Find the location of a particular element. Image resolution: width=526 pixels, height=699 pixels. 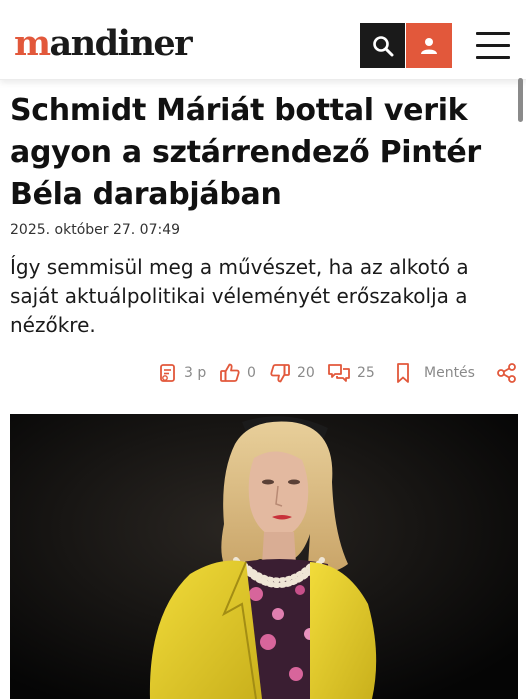

share-icon is located at coordinates (506, 373).